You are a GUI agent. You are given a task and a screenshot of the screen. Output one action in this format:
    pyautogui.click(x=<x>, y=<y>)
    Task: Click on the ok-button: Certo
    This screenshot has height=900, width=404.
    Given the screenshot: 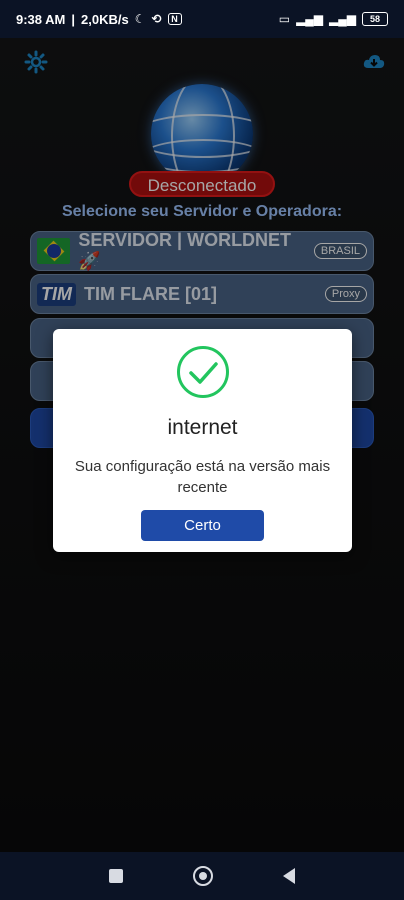 What is the action you would take?
    pyautogui.click(x=202, y=525)
    